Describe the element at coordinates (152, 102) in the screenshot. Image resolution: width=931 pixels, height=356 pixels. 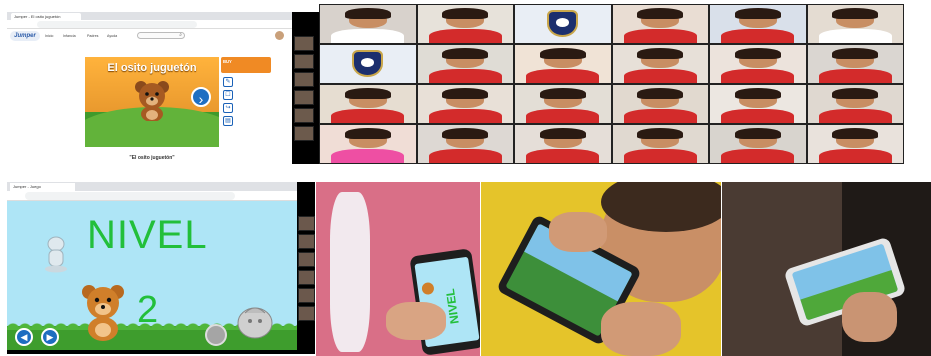
I see `game-cover: El osito juguetón ›` at that location.